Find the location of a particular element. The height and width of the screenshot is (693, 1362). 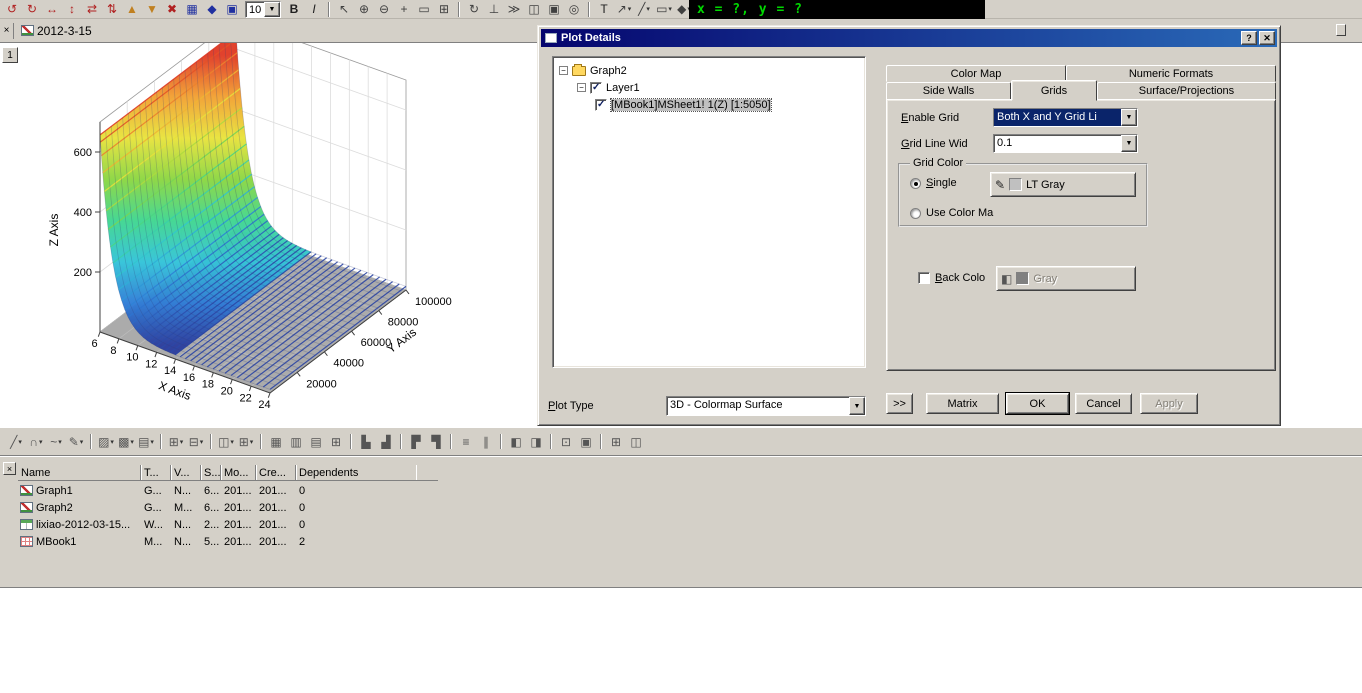

rotate-cw-icon: ↻ is located at coordinates (32, 9).